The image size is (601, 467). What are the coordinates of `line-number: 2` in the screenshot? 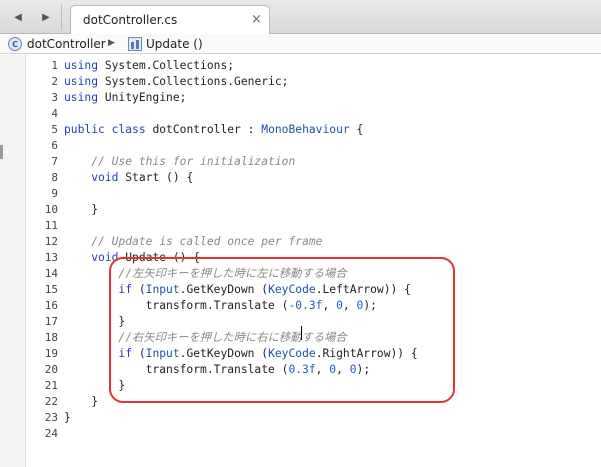 It's located at (54, 81).